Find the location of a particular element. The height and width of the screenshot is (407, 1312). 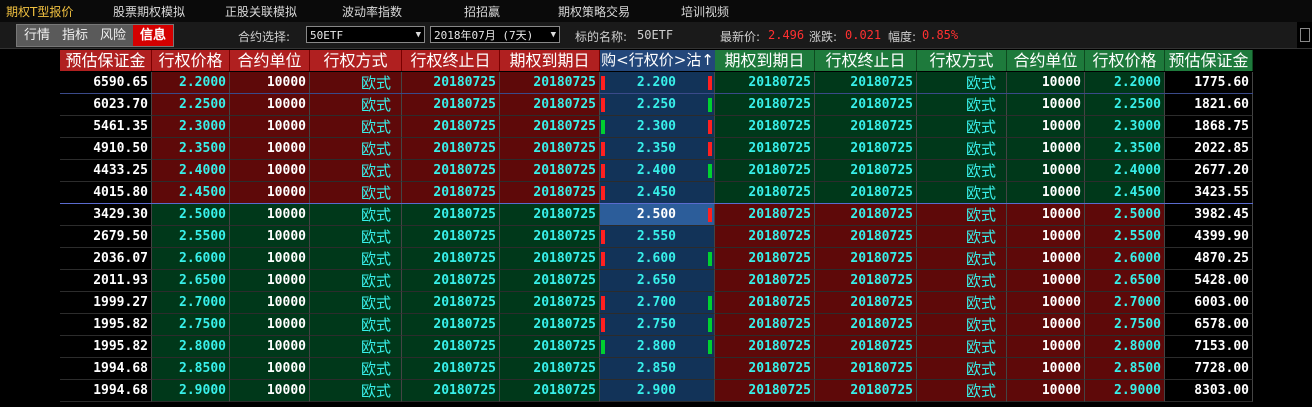

call-margin-cell: 5461.35 is located at coordinates (106, 127).